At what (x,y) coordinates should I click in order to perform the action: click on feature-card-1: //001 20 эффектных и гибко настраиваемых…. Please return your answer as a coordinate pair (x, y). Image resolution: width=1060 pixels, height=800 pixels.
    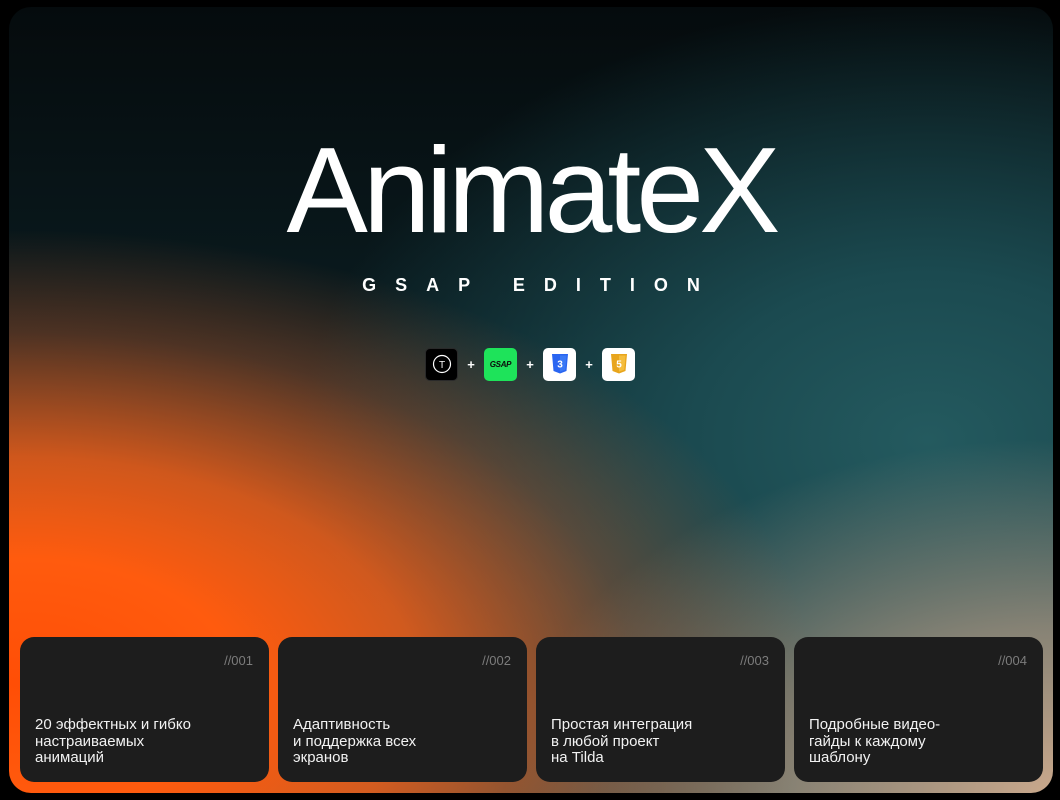
    Looking at the image, I should click on (144, 709).